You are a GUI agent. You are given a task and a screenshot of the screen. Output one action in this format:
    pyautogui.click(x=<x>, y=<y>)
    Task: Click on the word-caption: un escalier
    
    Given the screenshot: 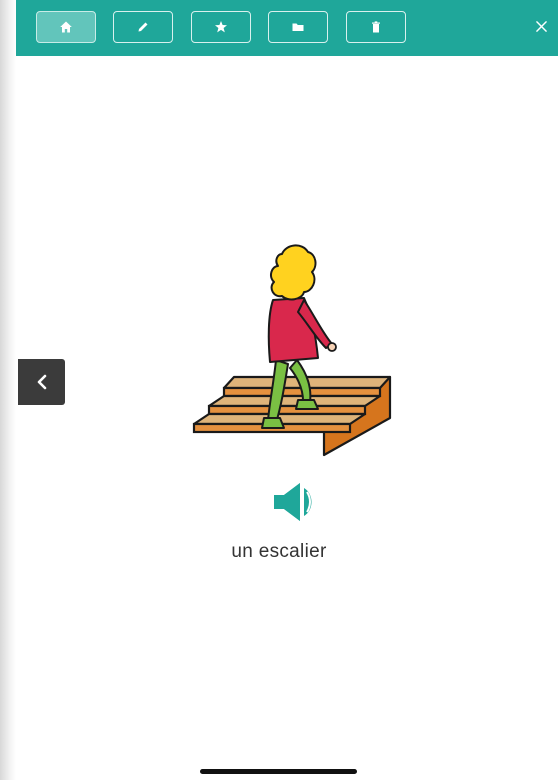 What is the action you would take?
    pyautogui.click(x=279, y=551)
    